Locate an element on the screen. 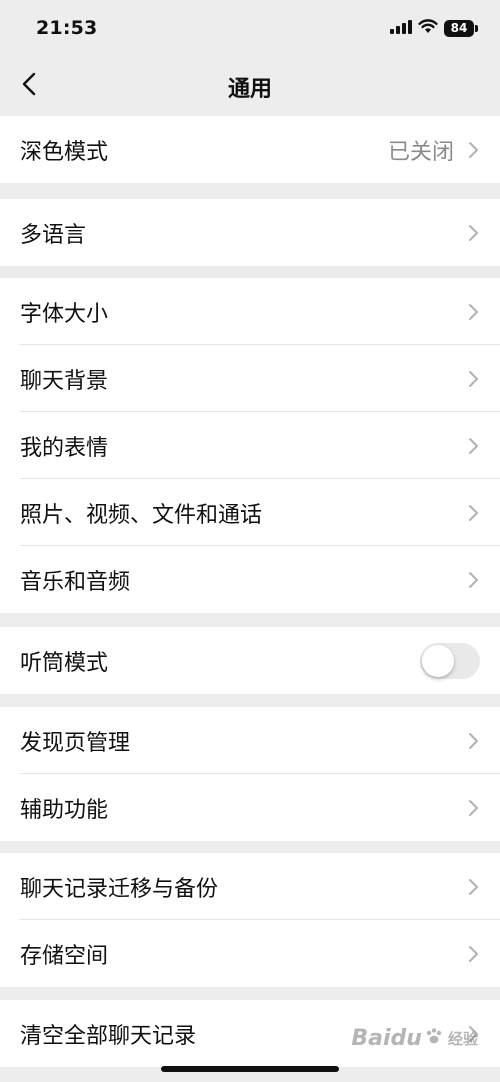  setting-discover-management: 发现页管理 is located at coordinates (250, 740).